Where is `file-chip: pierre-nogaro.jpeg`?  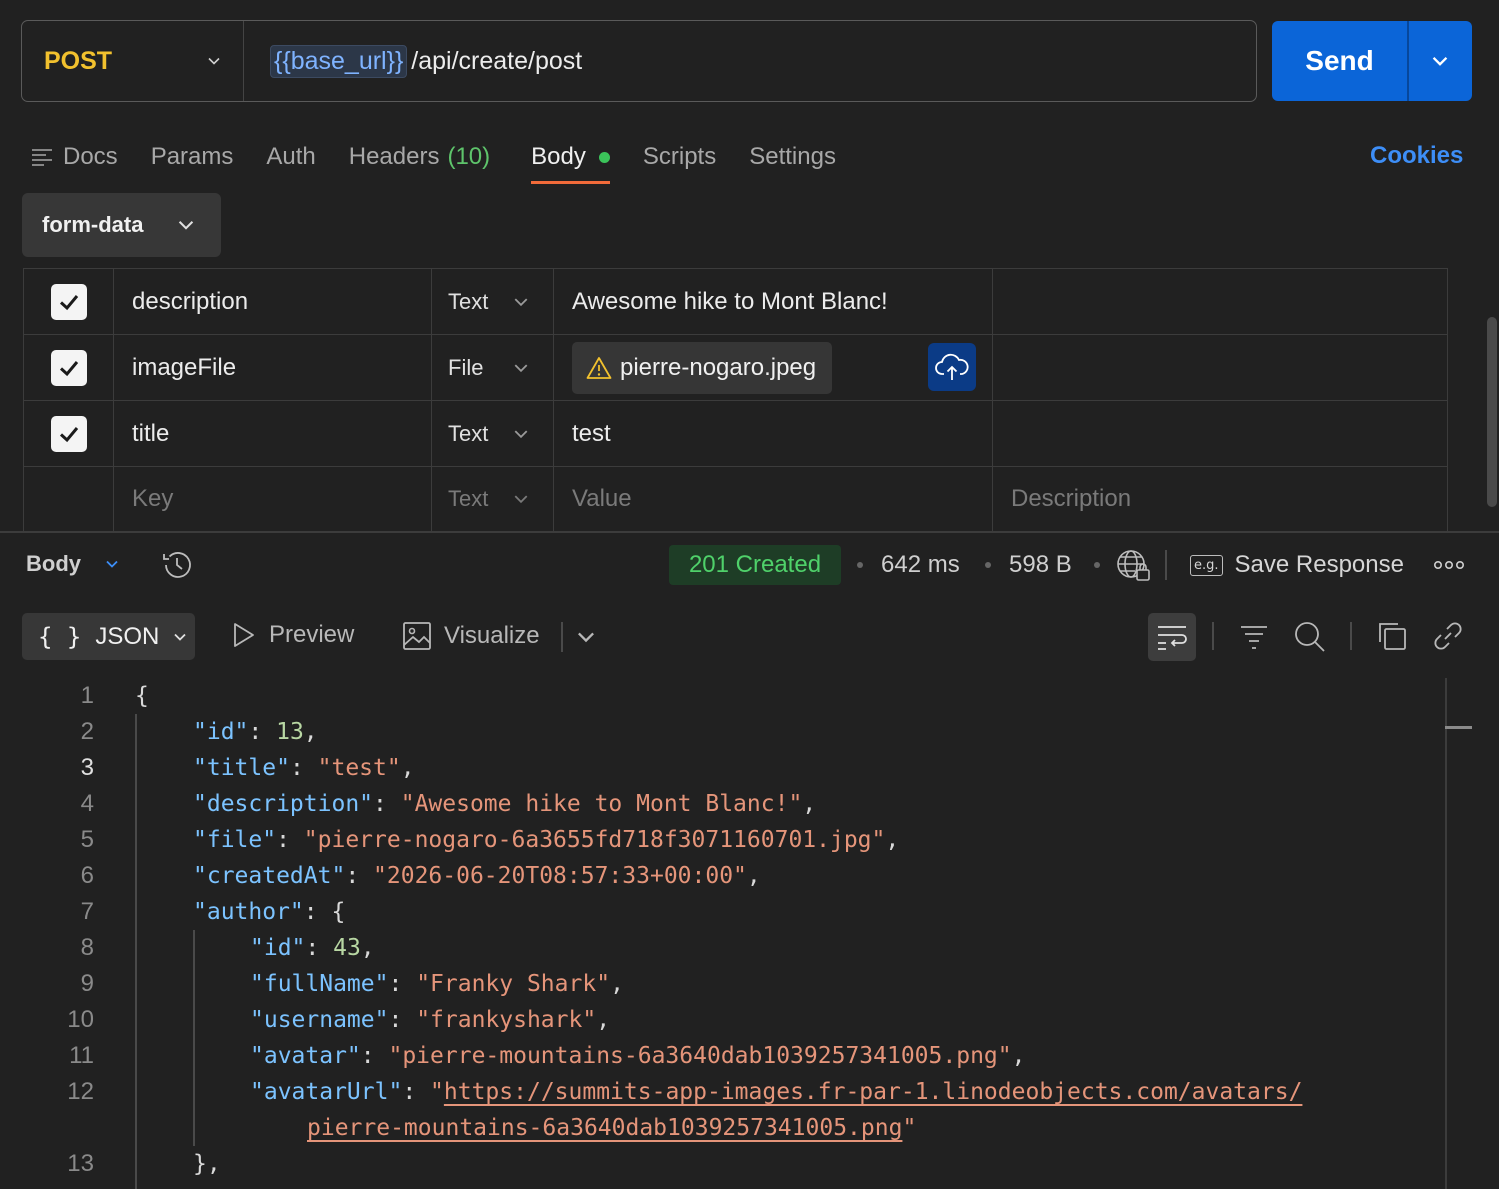 file-chip: pierre-nogaro.jpeg is located at coordinates (702, 367).